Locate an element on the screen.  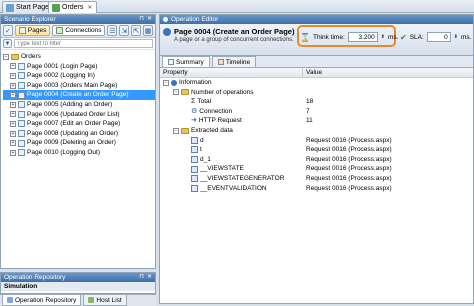
filter-icon: ▼ is located at coordinates (7, 43).